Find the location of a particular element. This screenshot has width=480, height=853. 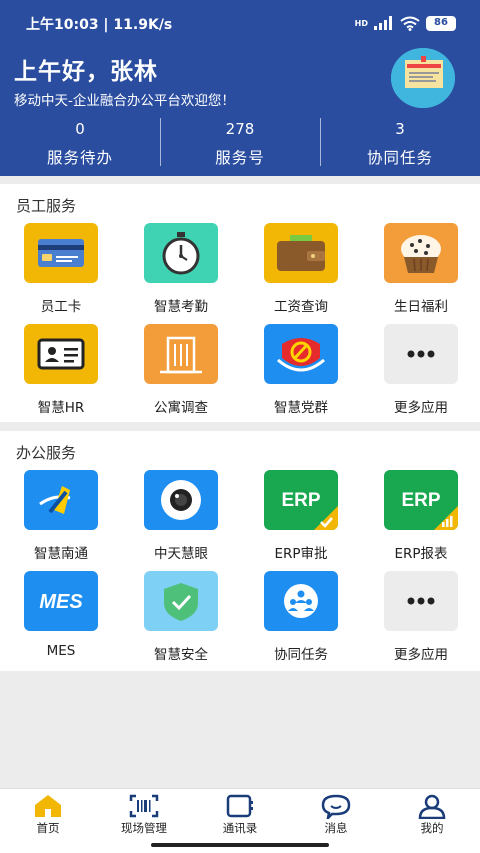

profile-icon is located at coordinates (432, 806).